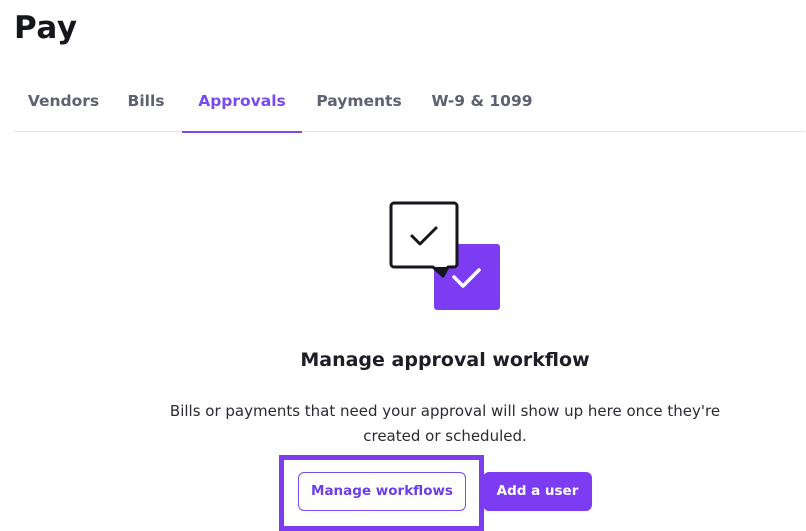  Describe the element at coordinates (146, 102) in the screenshot. I see `tab-bills: Bills` at that location.